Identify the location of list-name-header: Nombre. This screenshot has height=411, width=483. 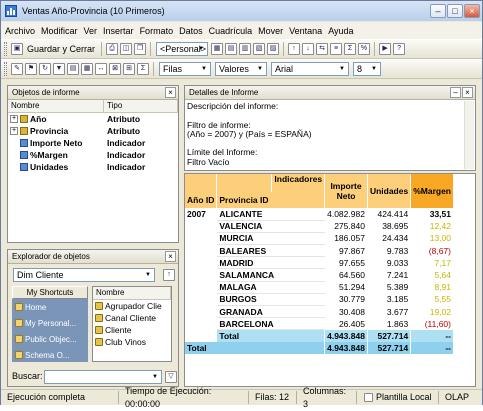
(132, 293).